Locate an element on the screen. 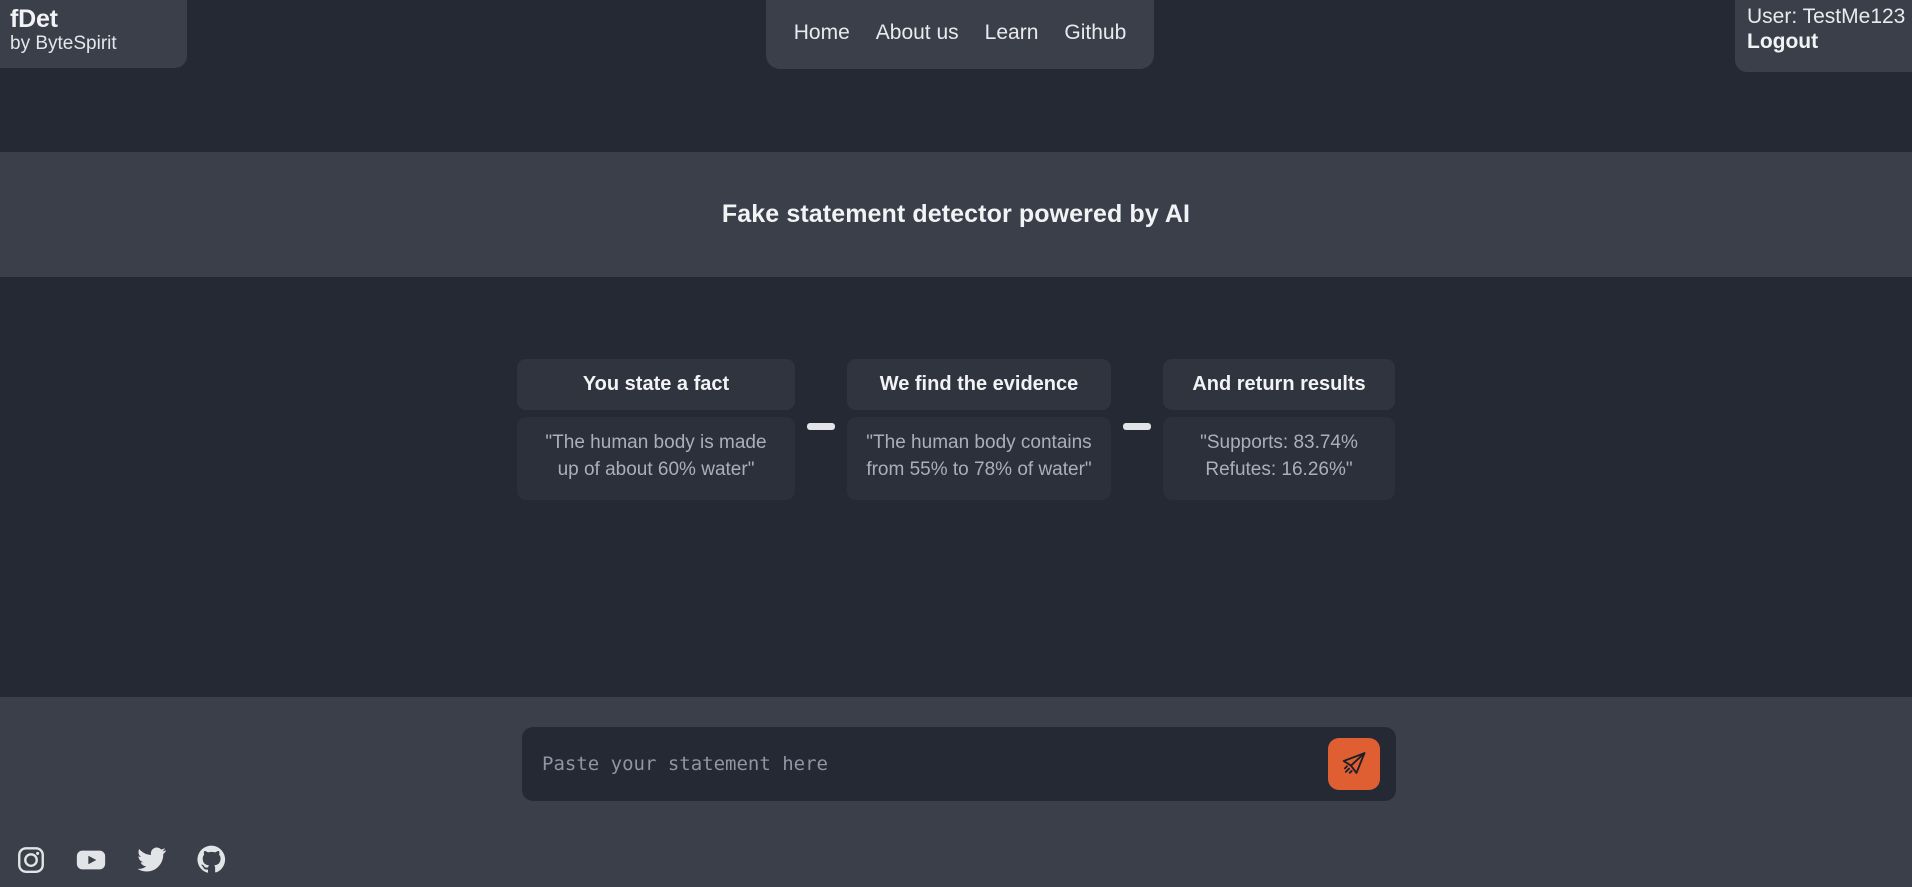  instagram-icon is located at coordinates (31, 860).